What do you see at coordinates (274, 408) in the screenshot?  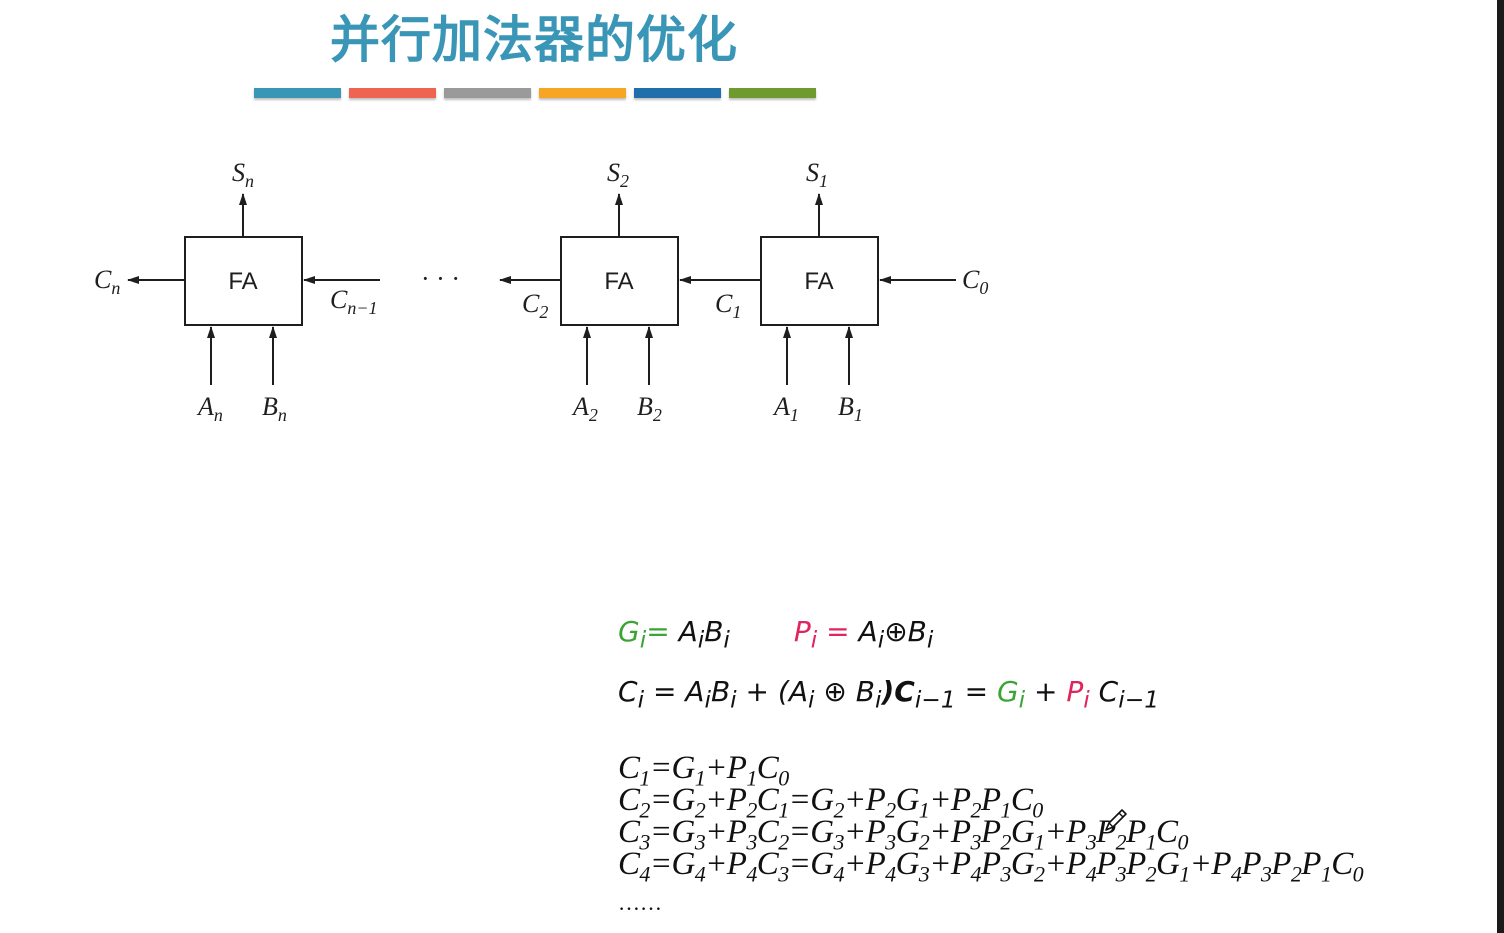 I see `label-bn: Bn` at bounding box center [274, 408].